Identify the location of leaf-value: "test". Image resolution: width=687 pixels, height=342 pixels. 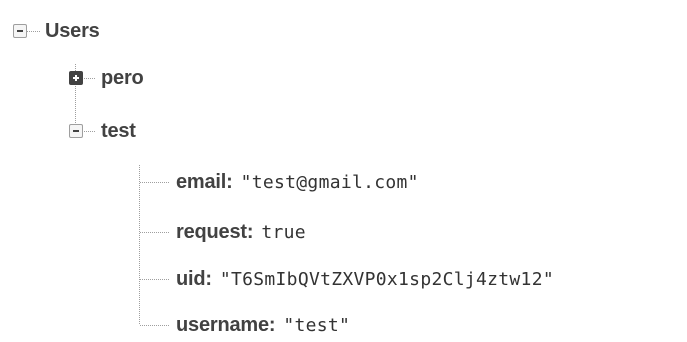
(316, 325).